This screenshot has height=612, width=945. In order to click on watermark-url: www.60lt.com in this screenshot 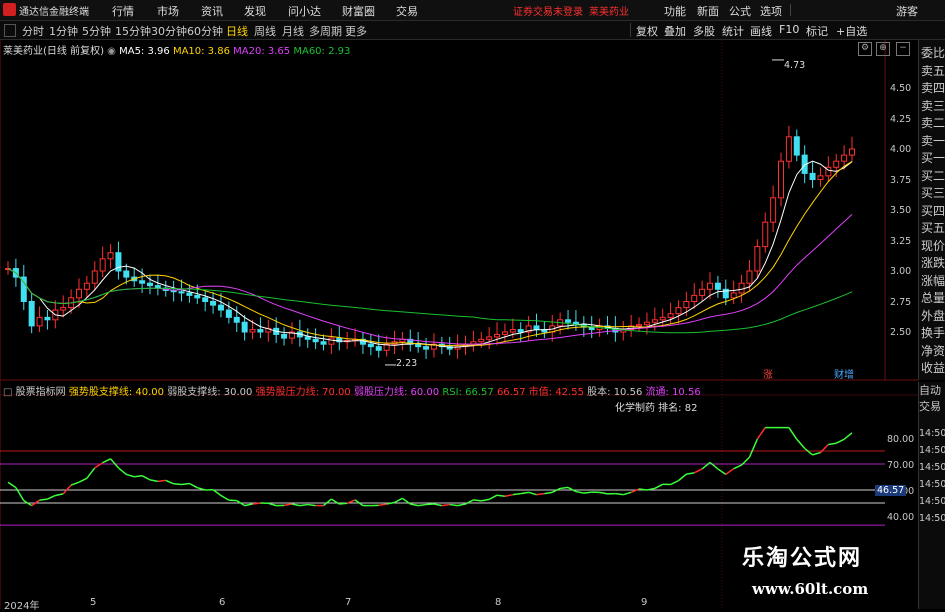, I will do `click(810, 589)`.